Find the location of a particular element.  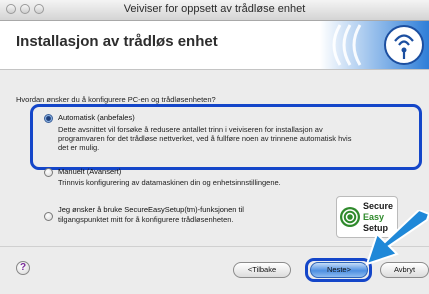

radio-manual is located at coordinates (48, 172).